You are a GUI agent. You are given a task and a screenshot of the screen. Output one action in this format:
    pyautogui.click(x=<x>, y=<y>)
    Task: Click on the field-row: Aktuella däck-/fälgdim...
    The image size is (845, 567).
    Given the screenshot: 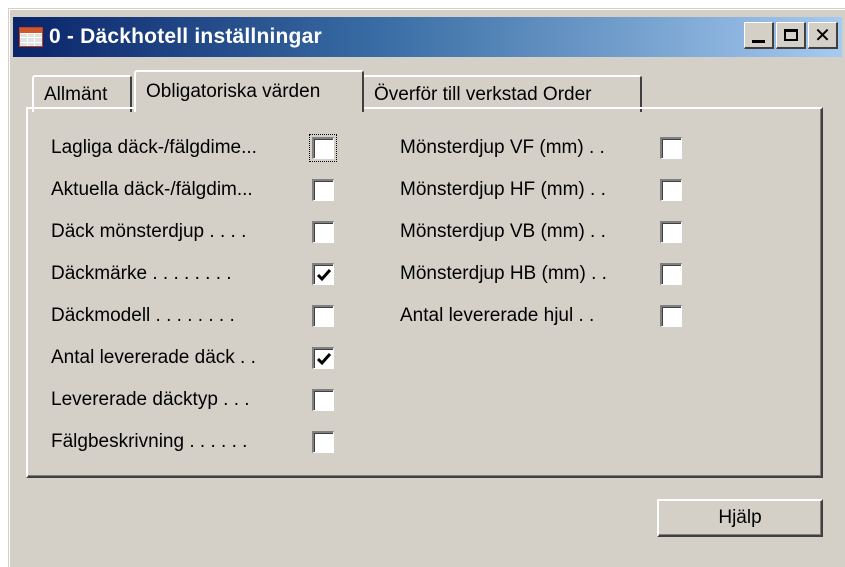 What is the action you would take?
    pyautogui.click(x=152, y=190)
    